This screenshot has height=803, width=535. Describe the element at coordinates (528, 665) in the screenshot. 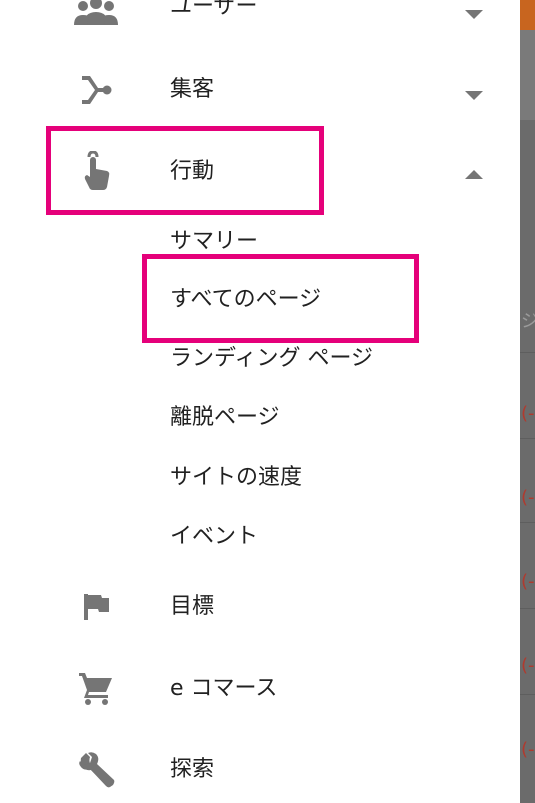

I see `background-fragment: (-7` at that location.